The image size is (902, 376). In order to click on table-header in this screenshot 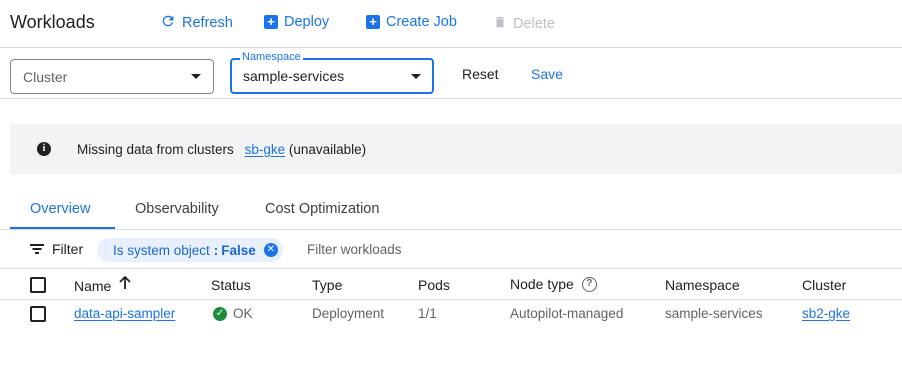, I will do `click(451, 284)`.